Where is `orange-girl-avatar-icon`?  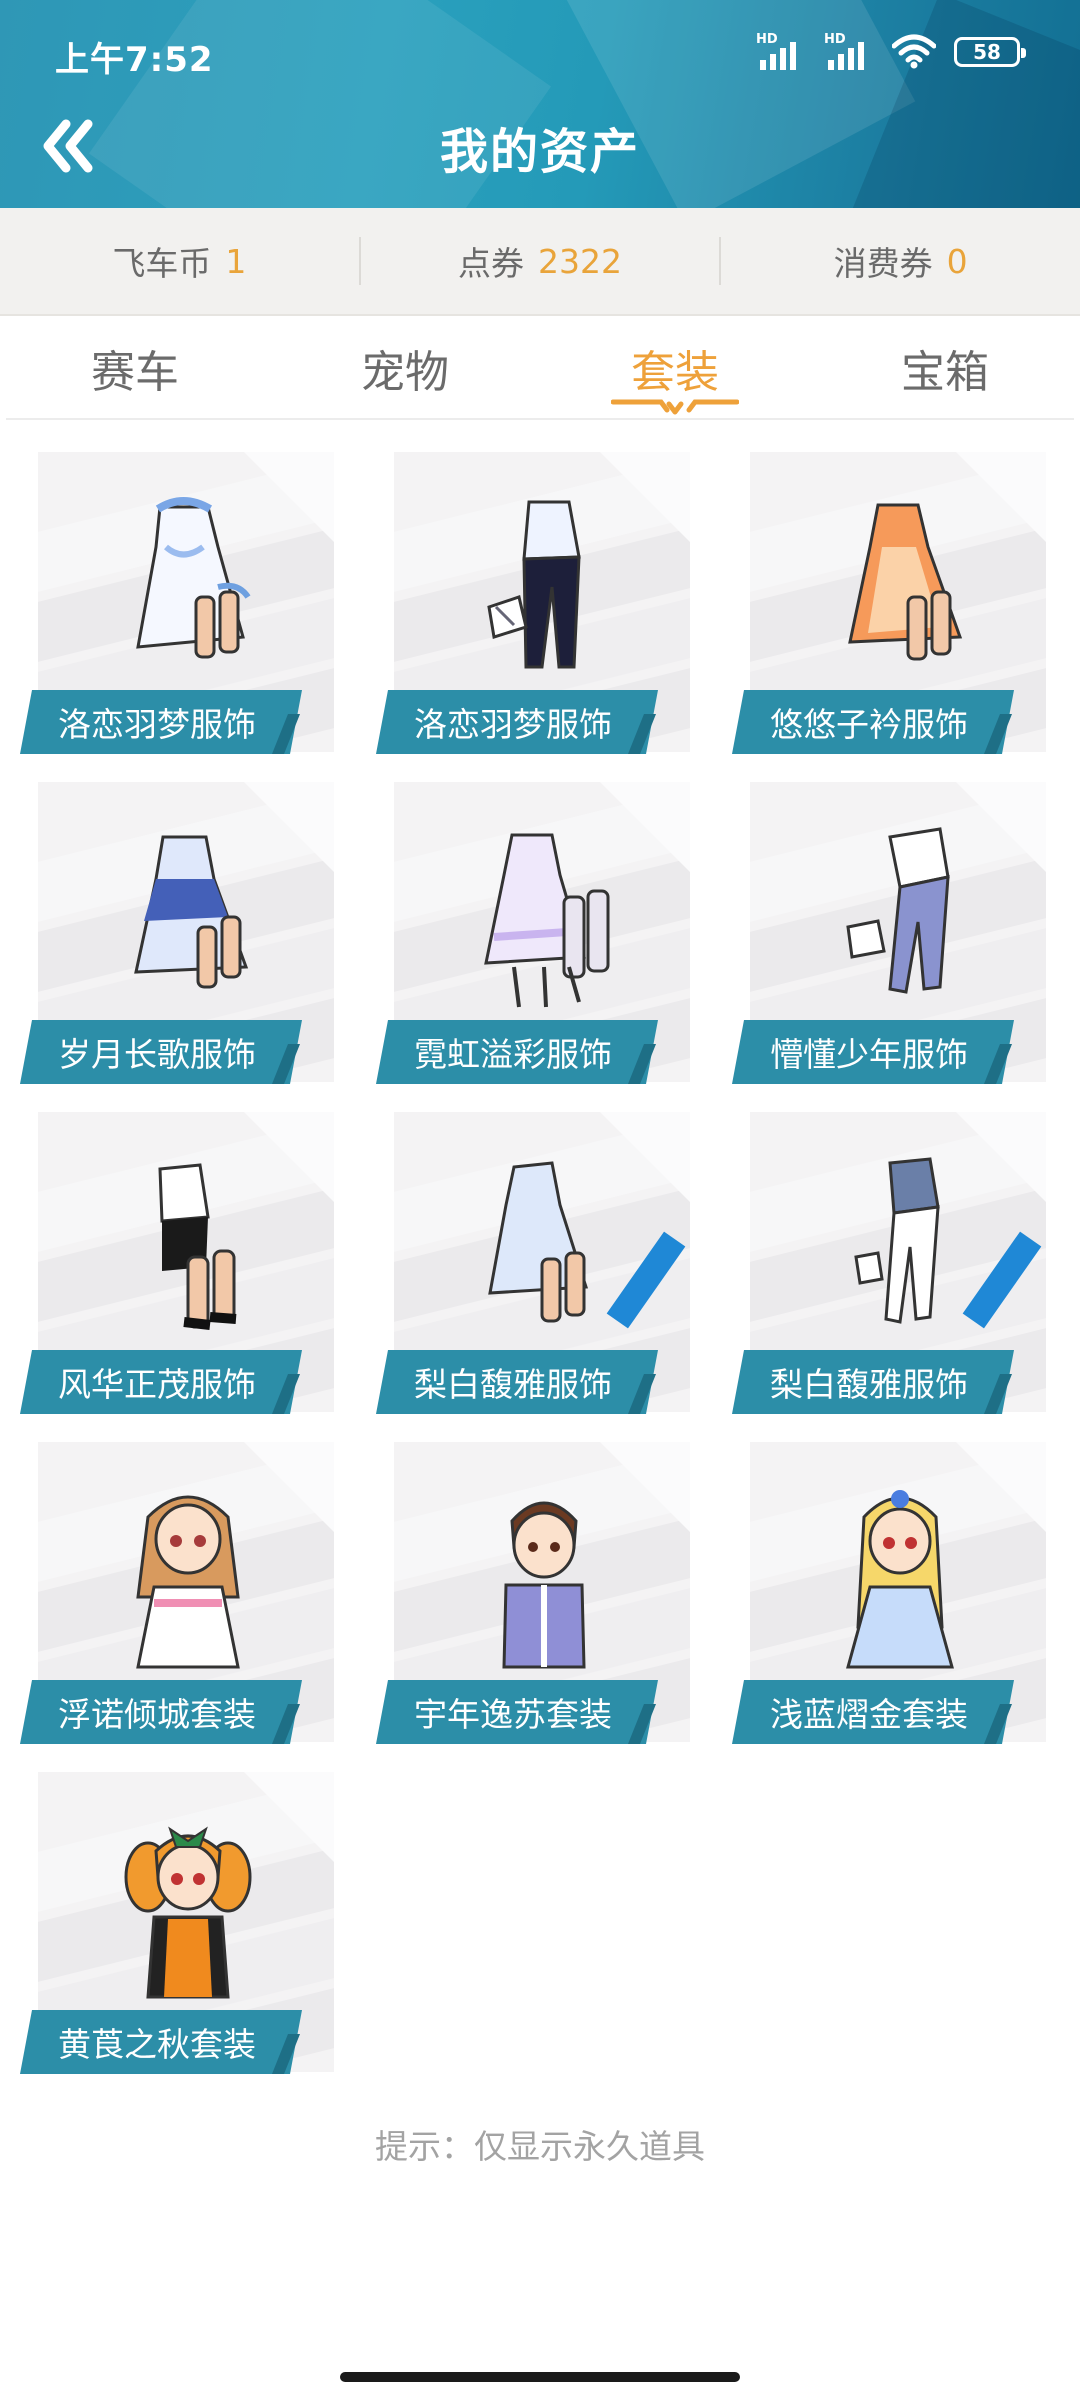
orange-girl-avatar-icon is located at coordinates (188, 1912).